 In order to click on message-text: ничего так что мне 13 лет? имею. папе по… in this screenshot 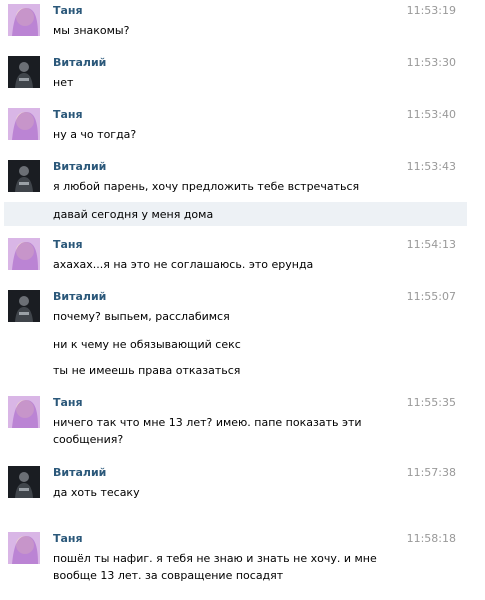, I will do `click(207, 431)`.